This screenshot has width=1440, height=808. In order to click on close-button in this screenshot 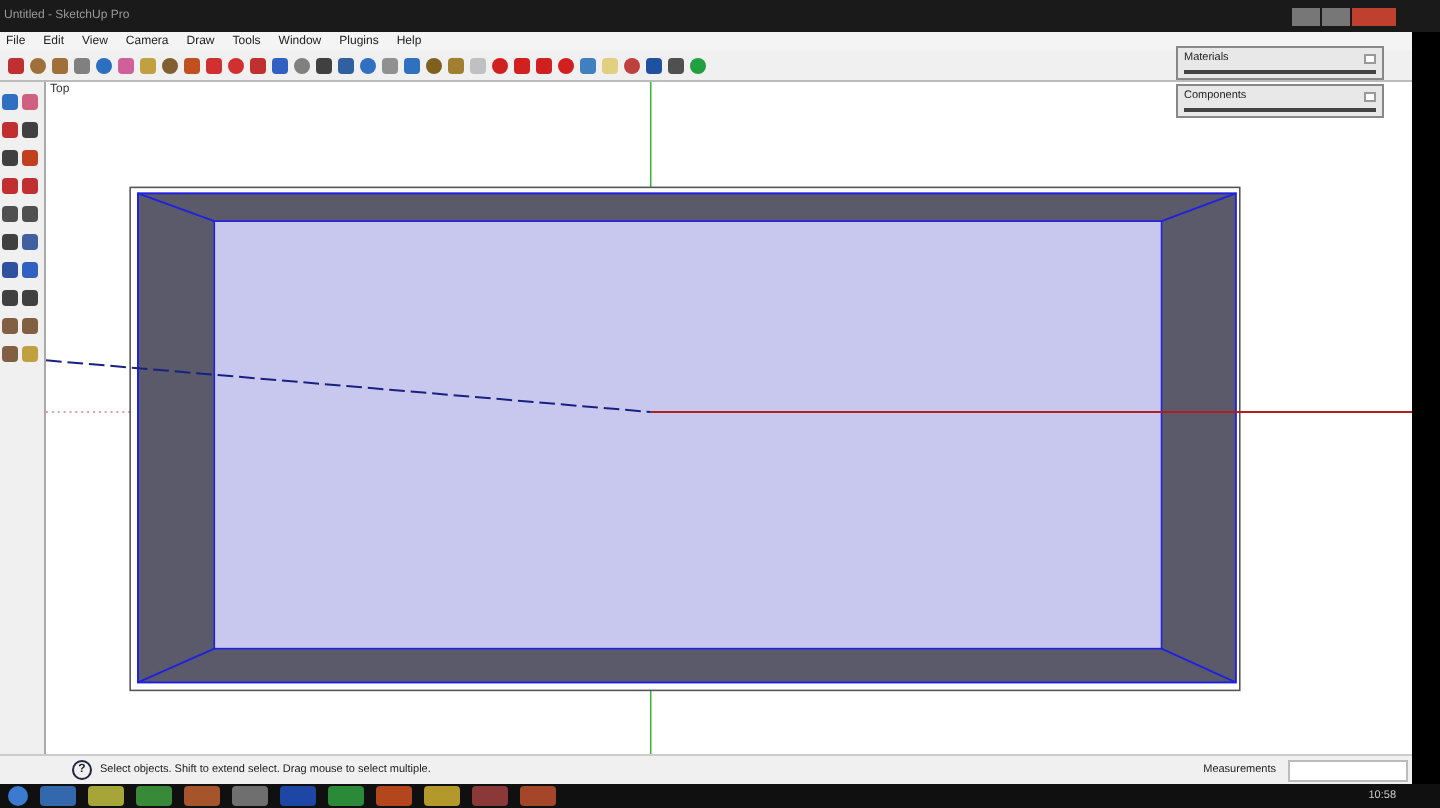, I will do `click(1374, 16)`.